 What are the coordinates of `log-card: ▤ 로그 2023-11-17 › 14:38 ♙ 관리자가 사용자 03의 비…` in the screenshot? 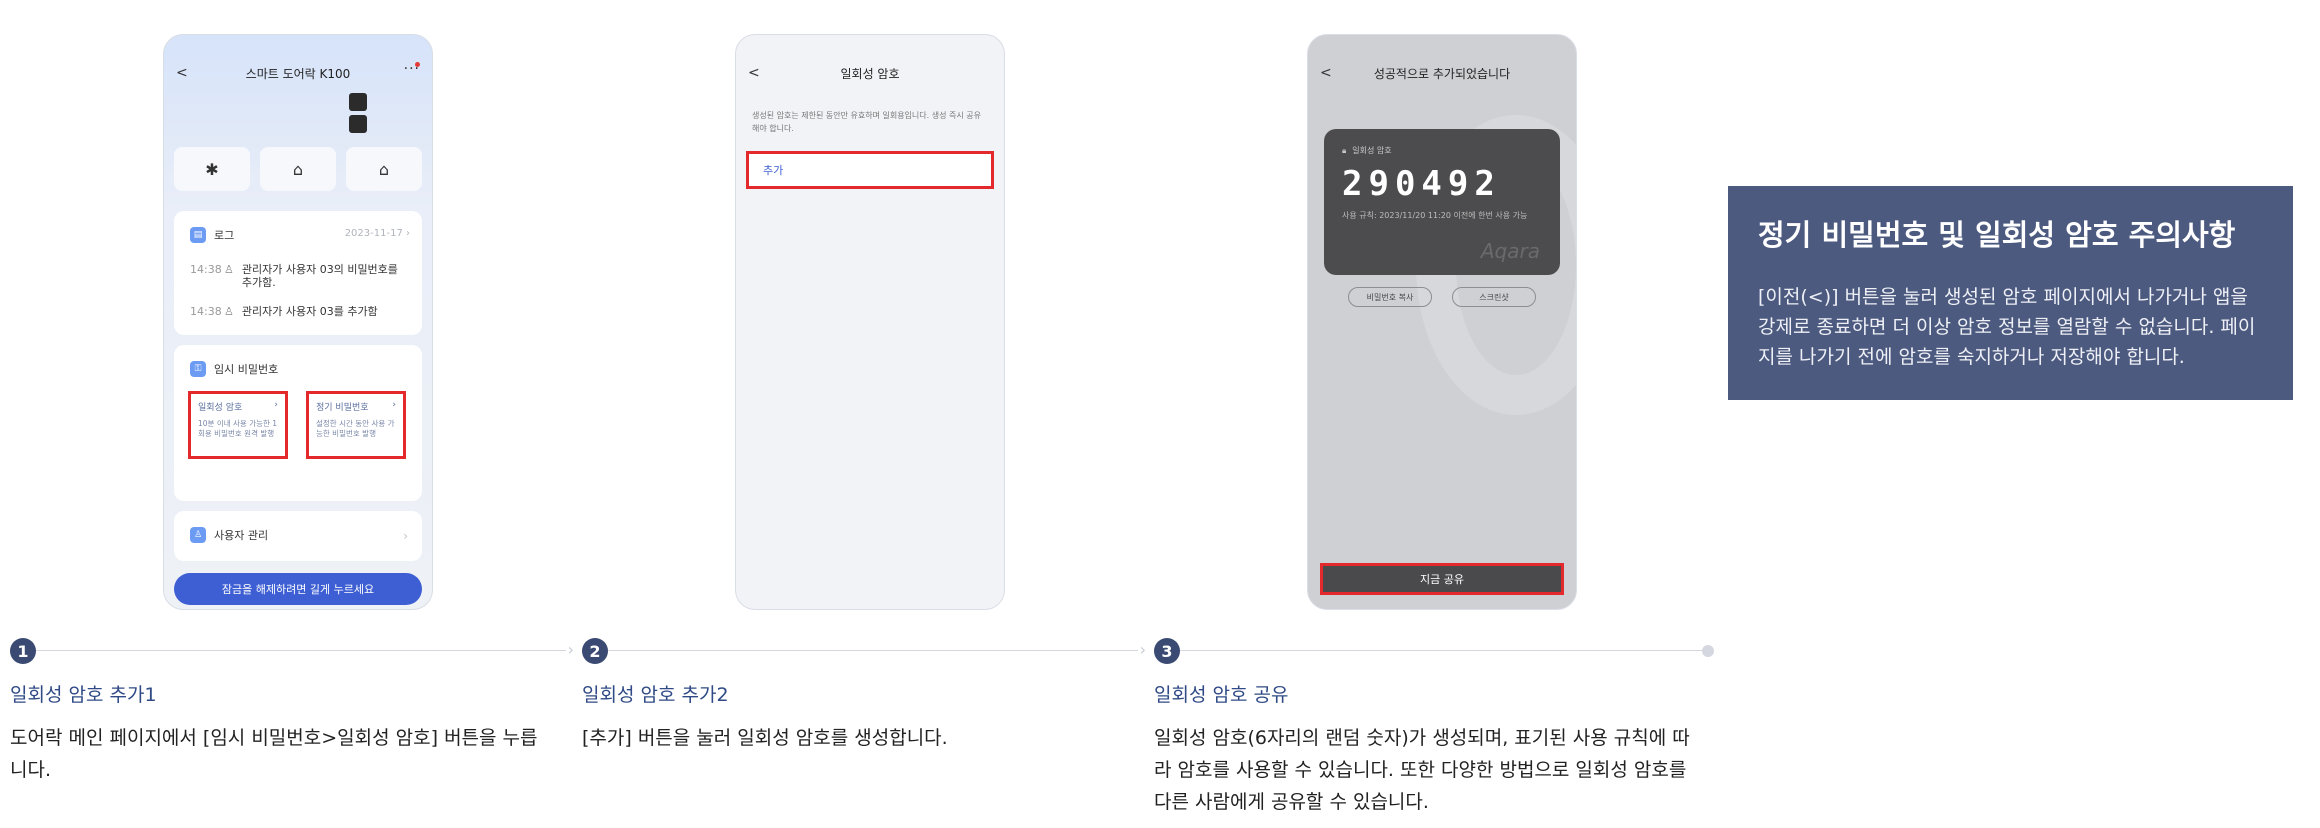 It's located at (298, 273).